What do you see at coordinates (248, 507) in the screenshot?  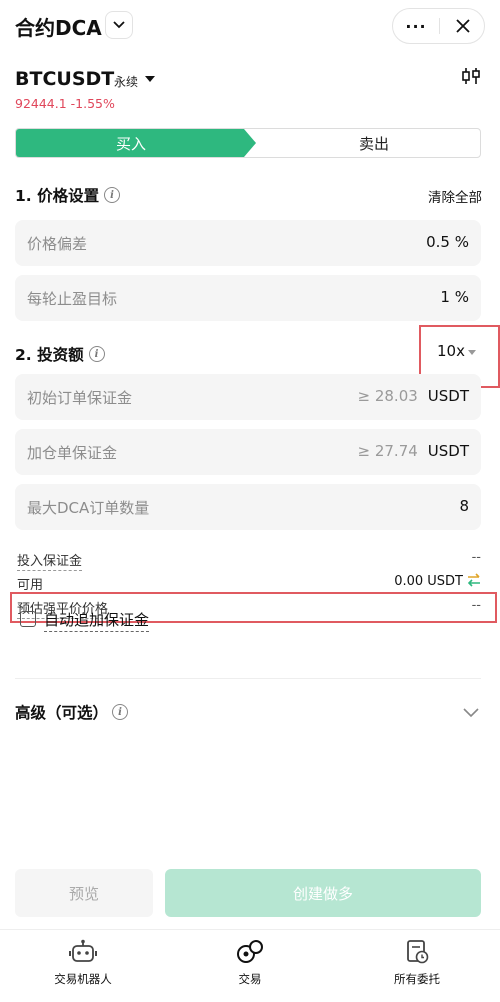 I see `max-dca-orders-field: 最大DCA订单数量 8` at bounding box center [248, 507].